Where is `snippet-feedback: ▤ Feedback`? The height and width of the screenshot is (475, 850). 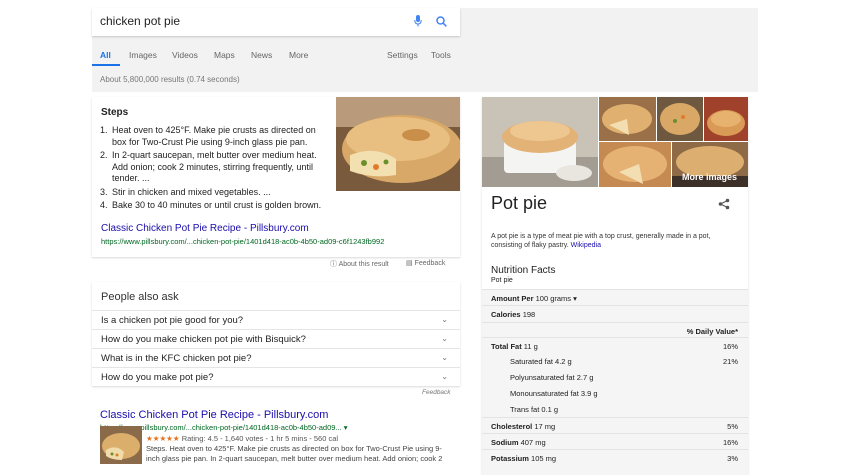 snippet-feedback: ▤ Feedback is located at coordinates (425, 263).